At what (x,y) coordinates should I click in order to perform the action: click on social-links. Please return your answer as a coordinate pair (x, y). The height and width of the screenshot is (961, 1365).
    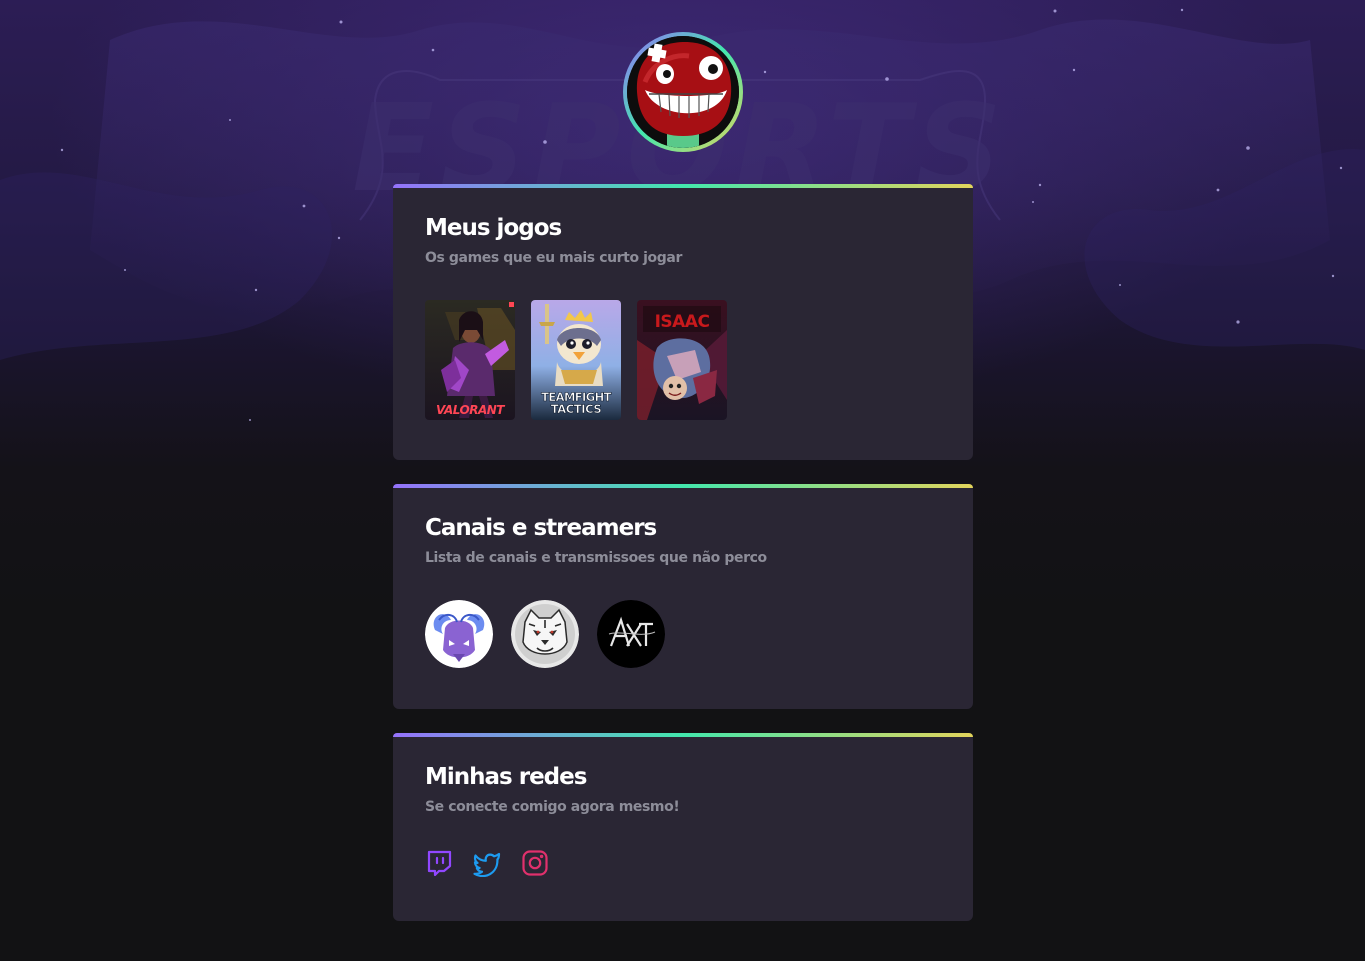
    Looking at the image, I should click on (487, 863).